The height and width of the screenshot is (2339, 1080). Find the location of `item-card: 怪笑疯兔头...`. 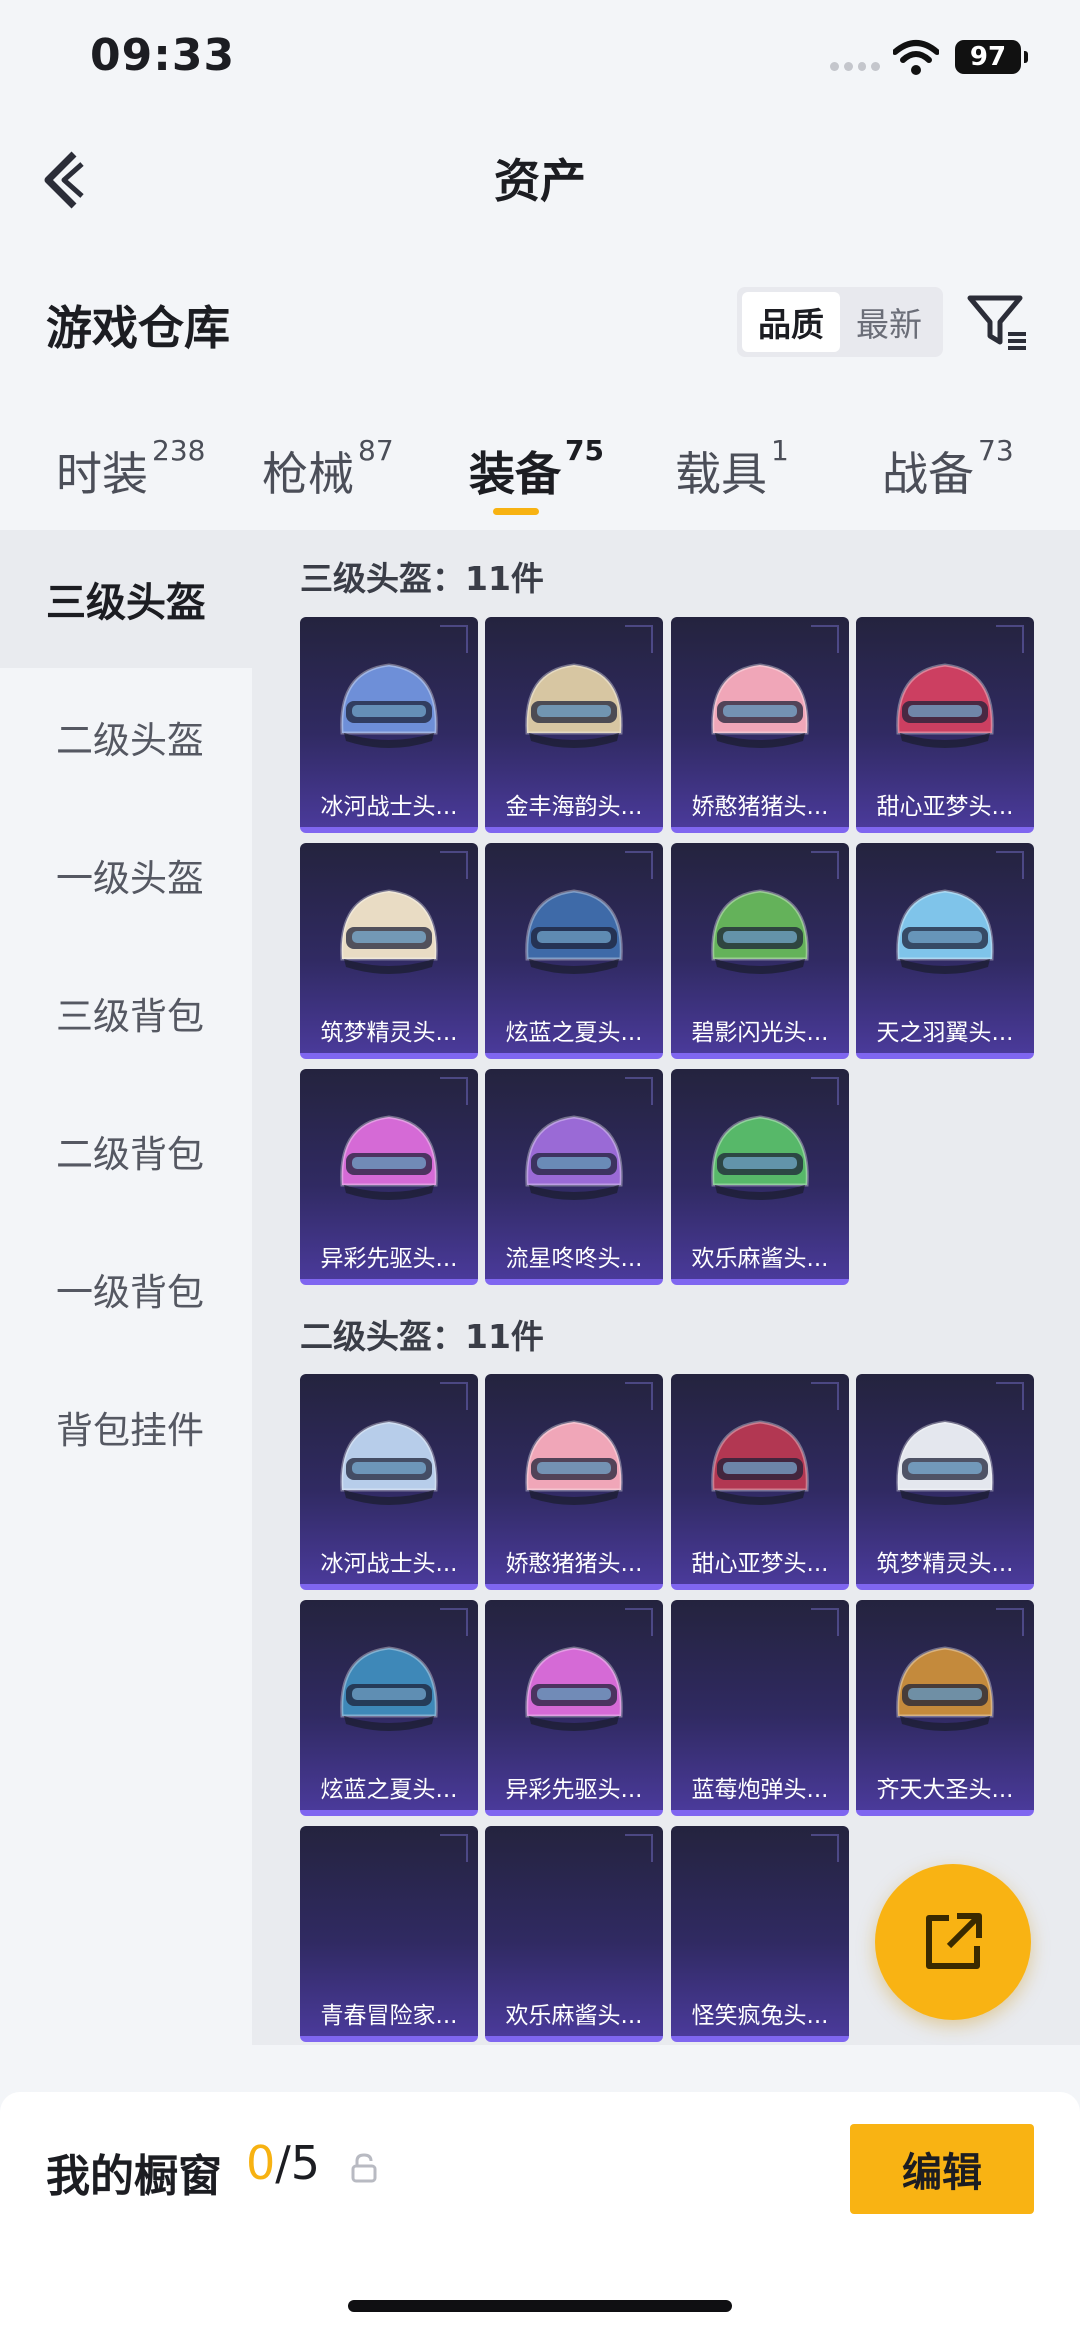

item-card: 怪笑疯兔头... is located at coordinates (760, 1934).